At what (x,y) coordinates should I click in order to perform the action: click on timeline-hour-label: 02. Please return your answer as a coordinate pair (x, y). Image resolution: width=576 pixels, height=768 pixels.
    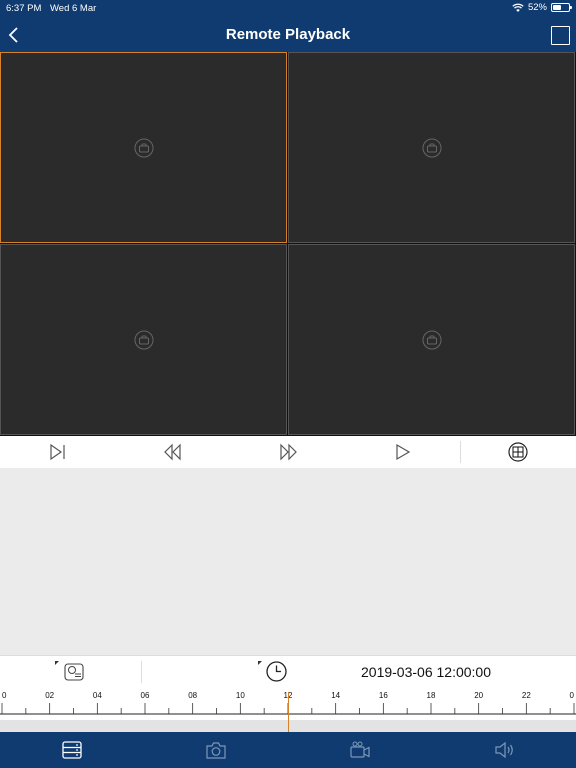
    Looking at the image, I should click on (49, 695).